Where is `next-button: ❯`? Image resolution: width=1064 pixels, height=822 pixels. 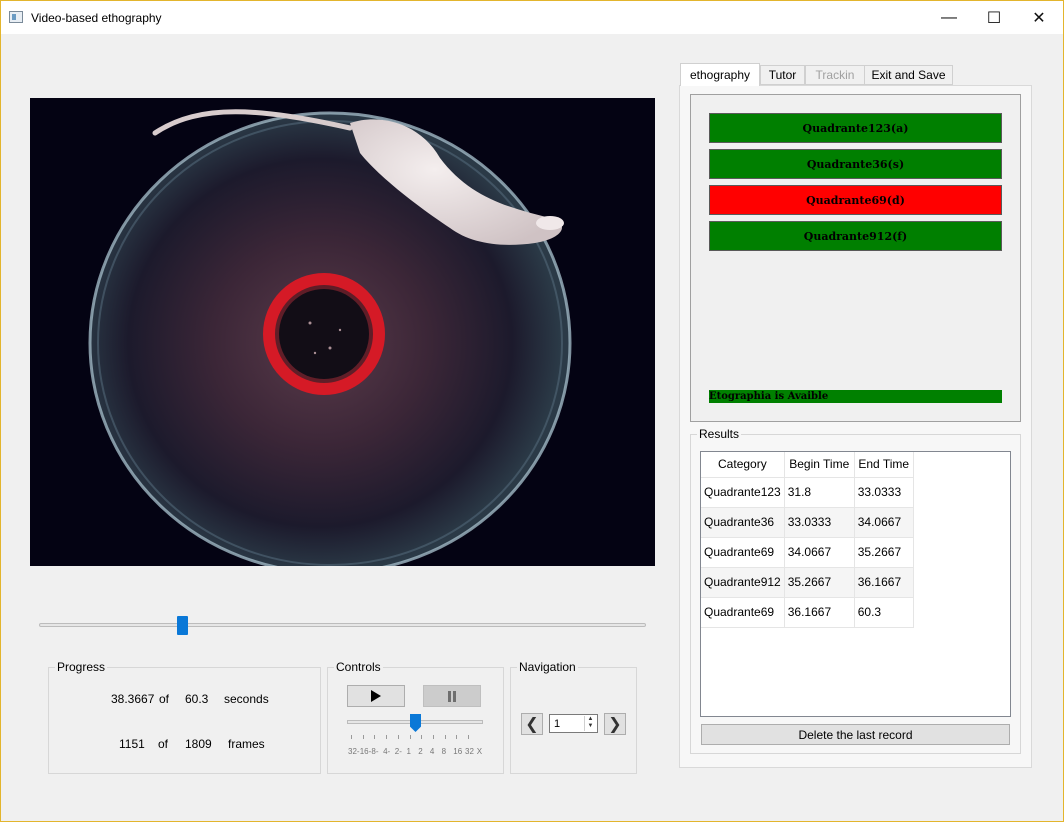 next-button: ❯ is located at coordinates (615, 724).